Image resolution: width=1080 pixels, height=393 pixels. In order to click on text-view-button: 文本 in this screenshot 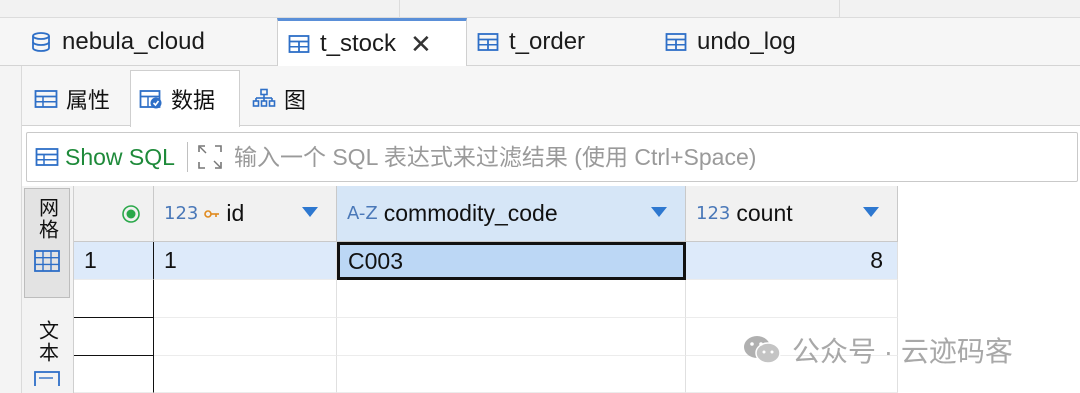, I will do `click(47, 352)`.